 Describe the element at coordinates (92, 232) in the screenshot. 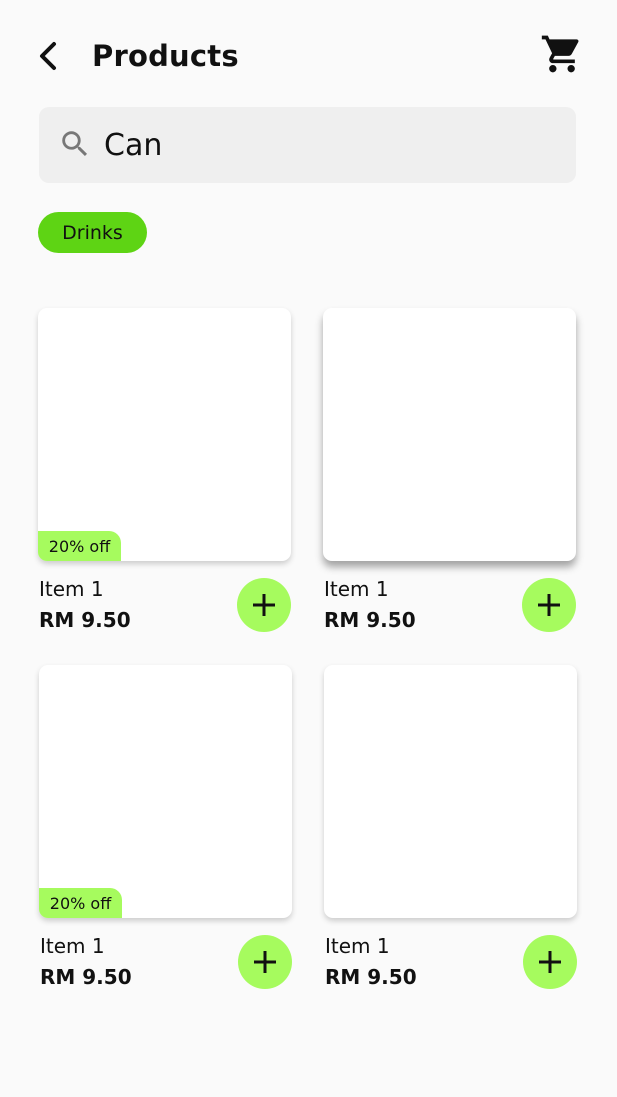

I see `category-chip-drinks: Drinks` at that location.